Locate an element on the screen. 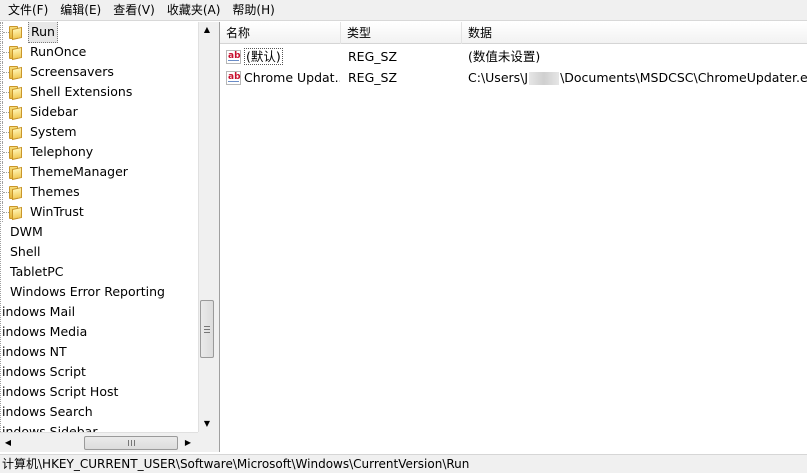 The width and height of the screenshot is (807, 473). vertical-scroll-thumb is located at coordinates (207, 329).